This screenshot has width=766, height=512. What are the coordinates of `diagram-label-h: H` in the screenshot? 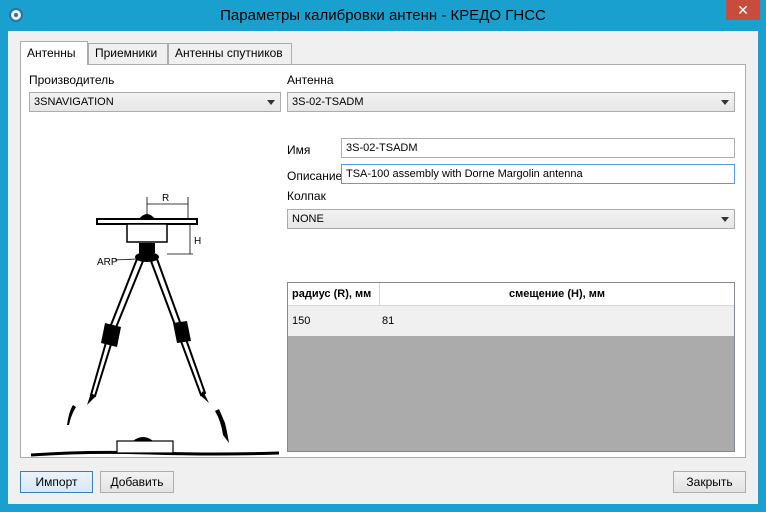 It's located at (197, 241).